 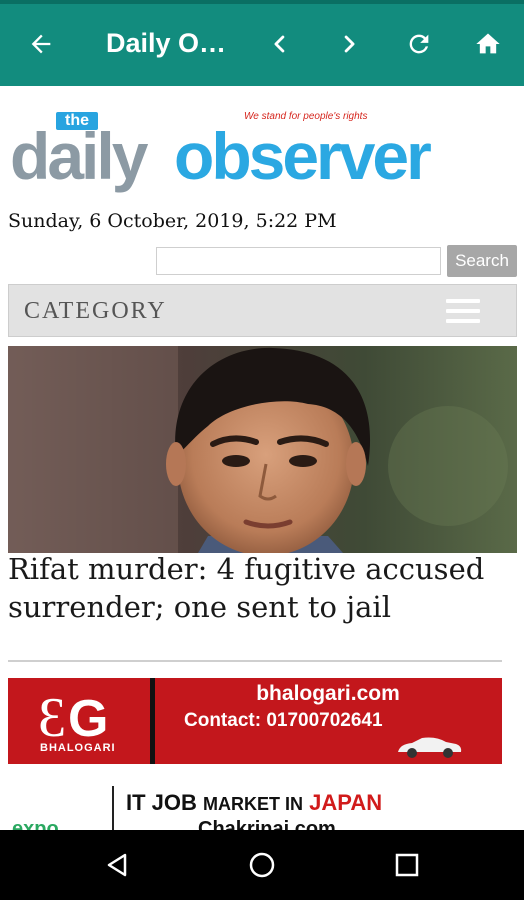 I want to click on ad-headline: IT JOB MARKET IN JAPAN, so click(x=254, y=803).